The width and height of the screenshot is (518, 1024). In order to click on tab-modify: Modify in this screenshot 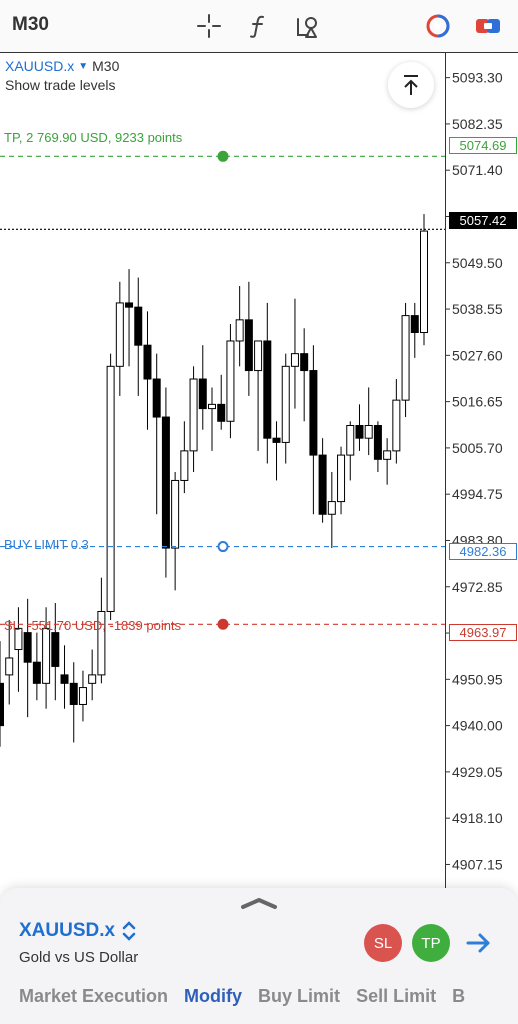, I will do `click(213, 996)`.